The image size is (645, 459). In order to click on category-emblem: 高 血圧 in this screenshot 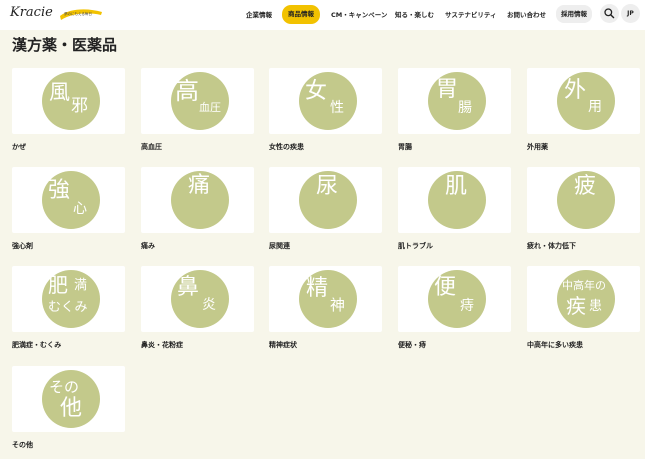, I will do `click(200, 101)`.